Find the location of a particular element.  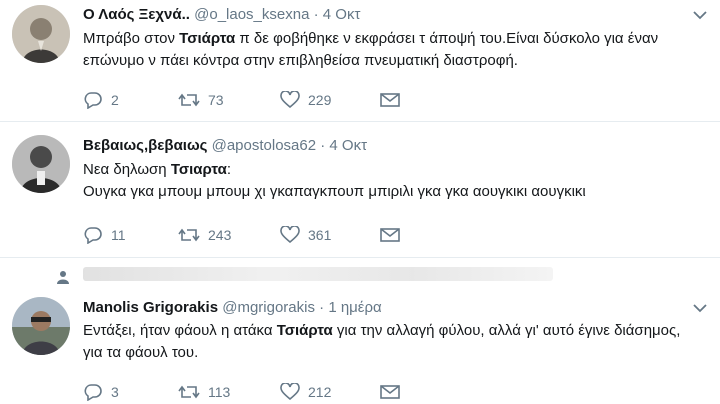

tweet-text-part: Νεα δηλωση is located at coordinates (127, 169).